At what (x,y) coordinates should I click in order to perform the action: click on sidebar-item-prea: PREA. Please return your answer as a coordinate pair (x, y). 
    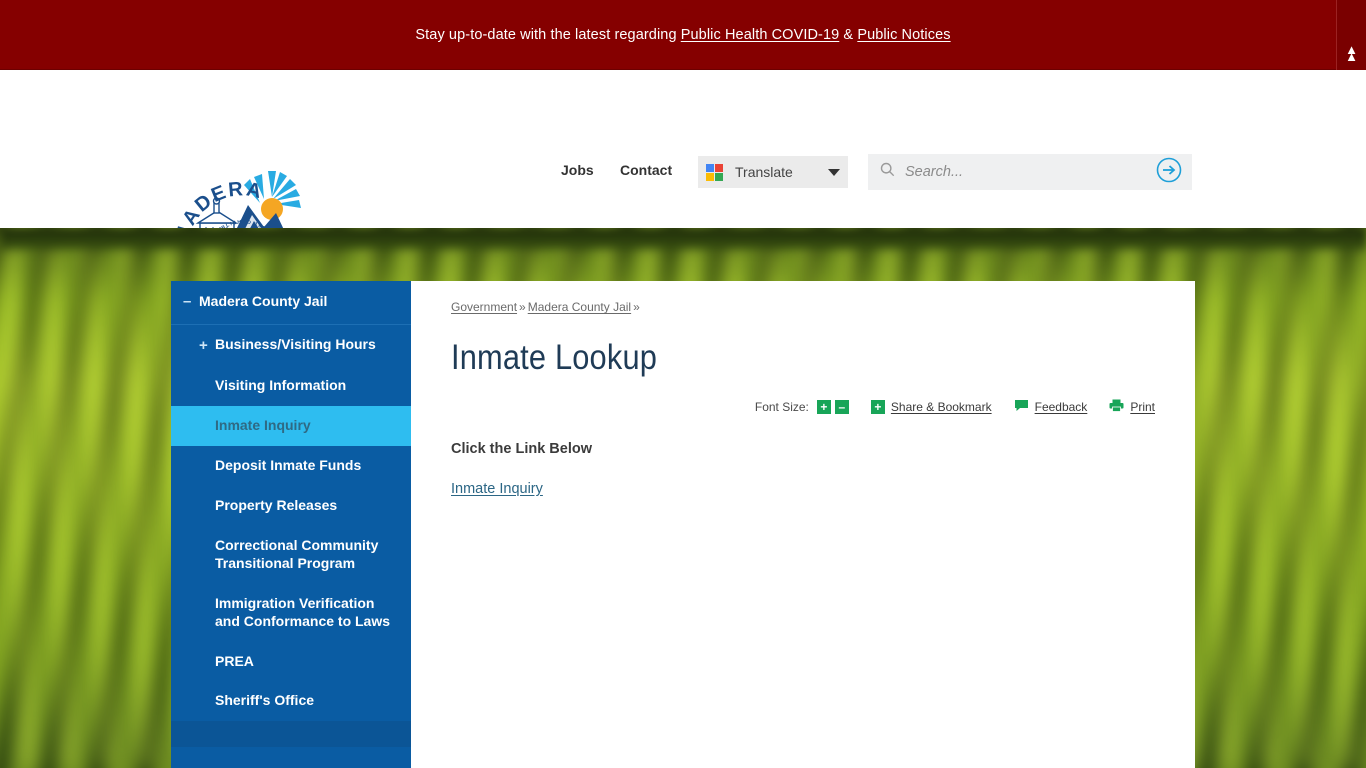
    Looking at the image, I should click on (291, 662).